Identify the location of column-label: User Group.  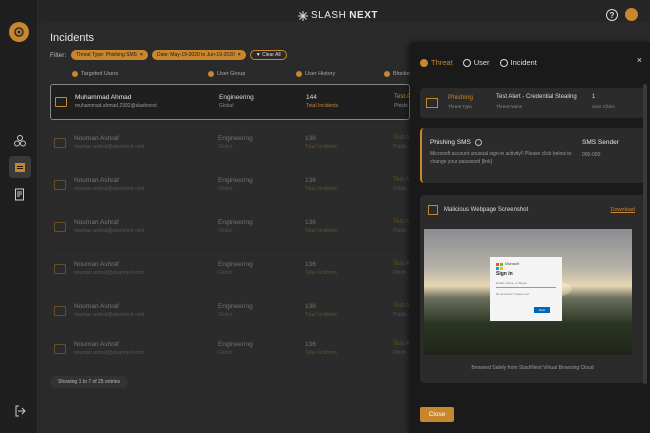
(231, 74).